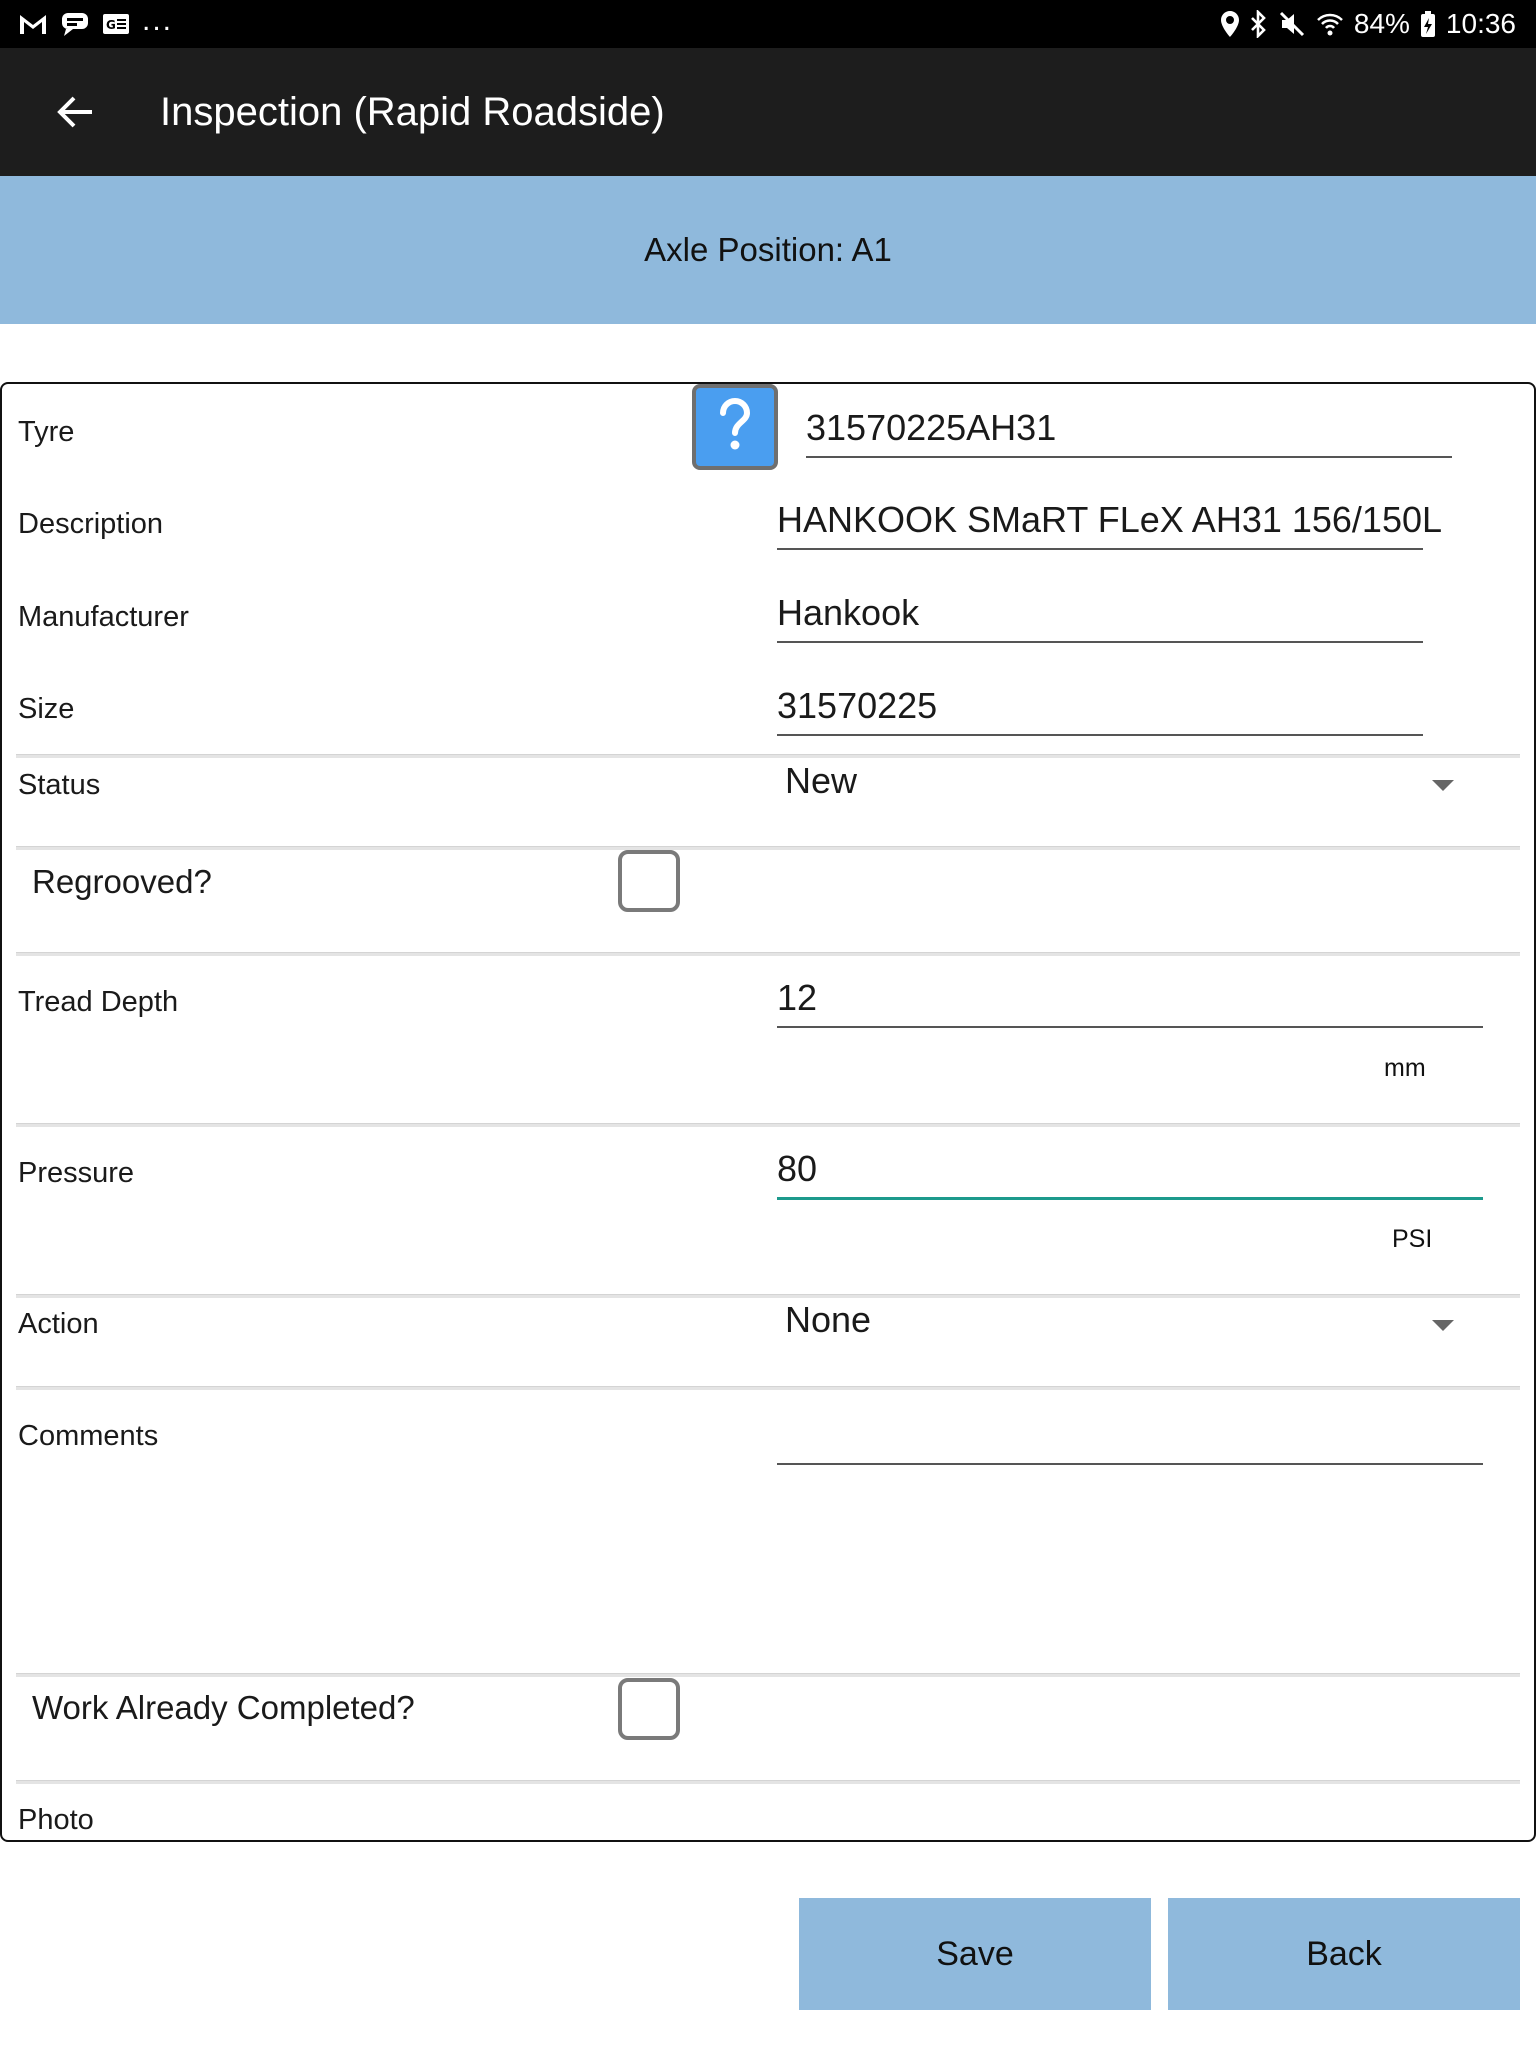 Image resolution: width=1536 pixels, height=2048 pixels. Describe the element at coordinates (649, 1709) in the screenshot. I see `work-completed-checkbox` at that location.